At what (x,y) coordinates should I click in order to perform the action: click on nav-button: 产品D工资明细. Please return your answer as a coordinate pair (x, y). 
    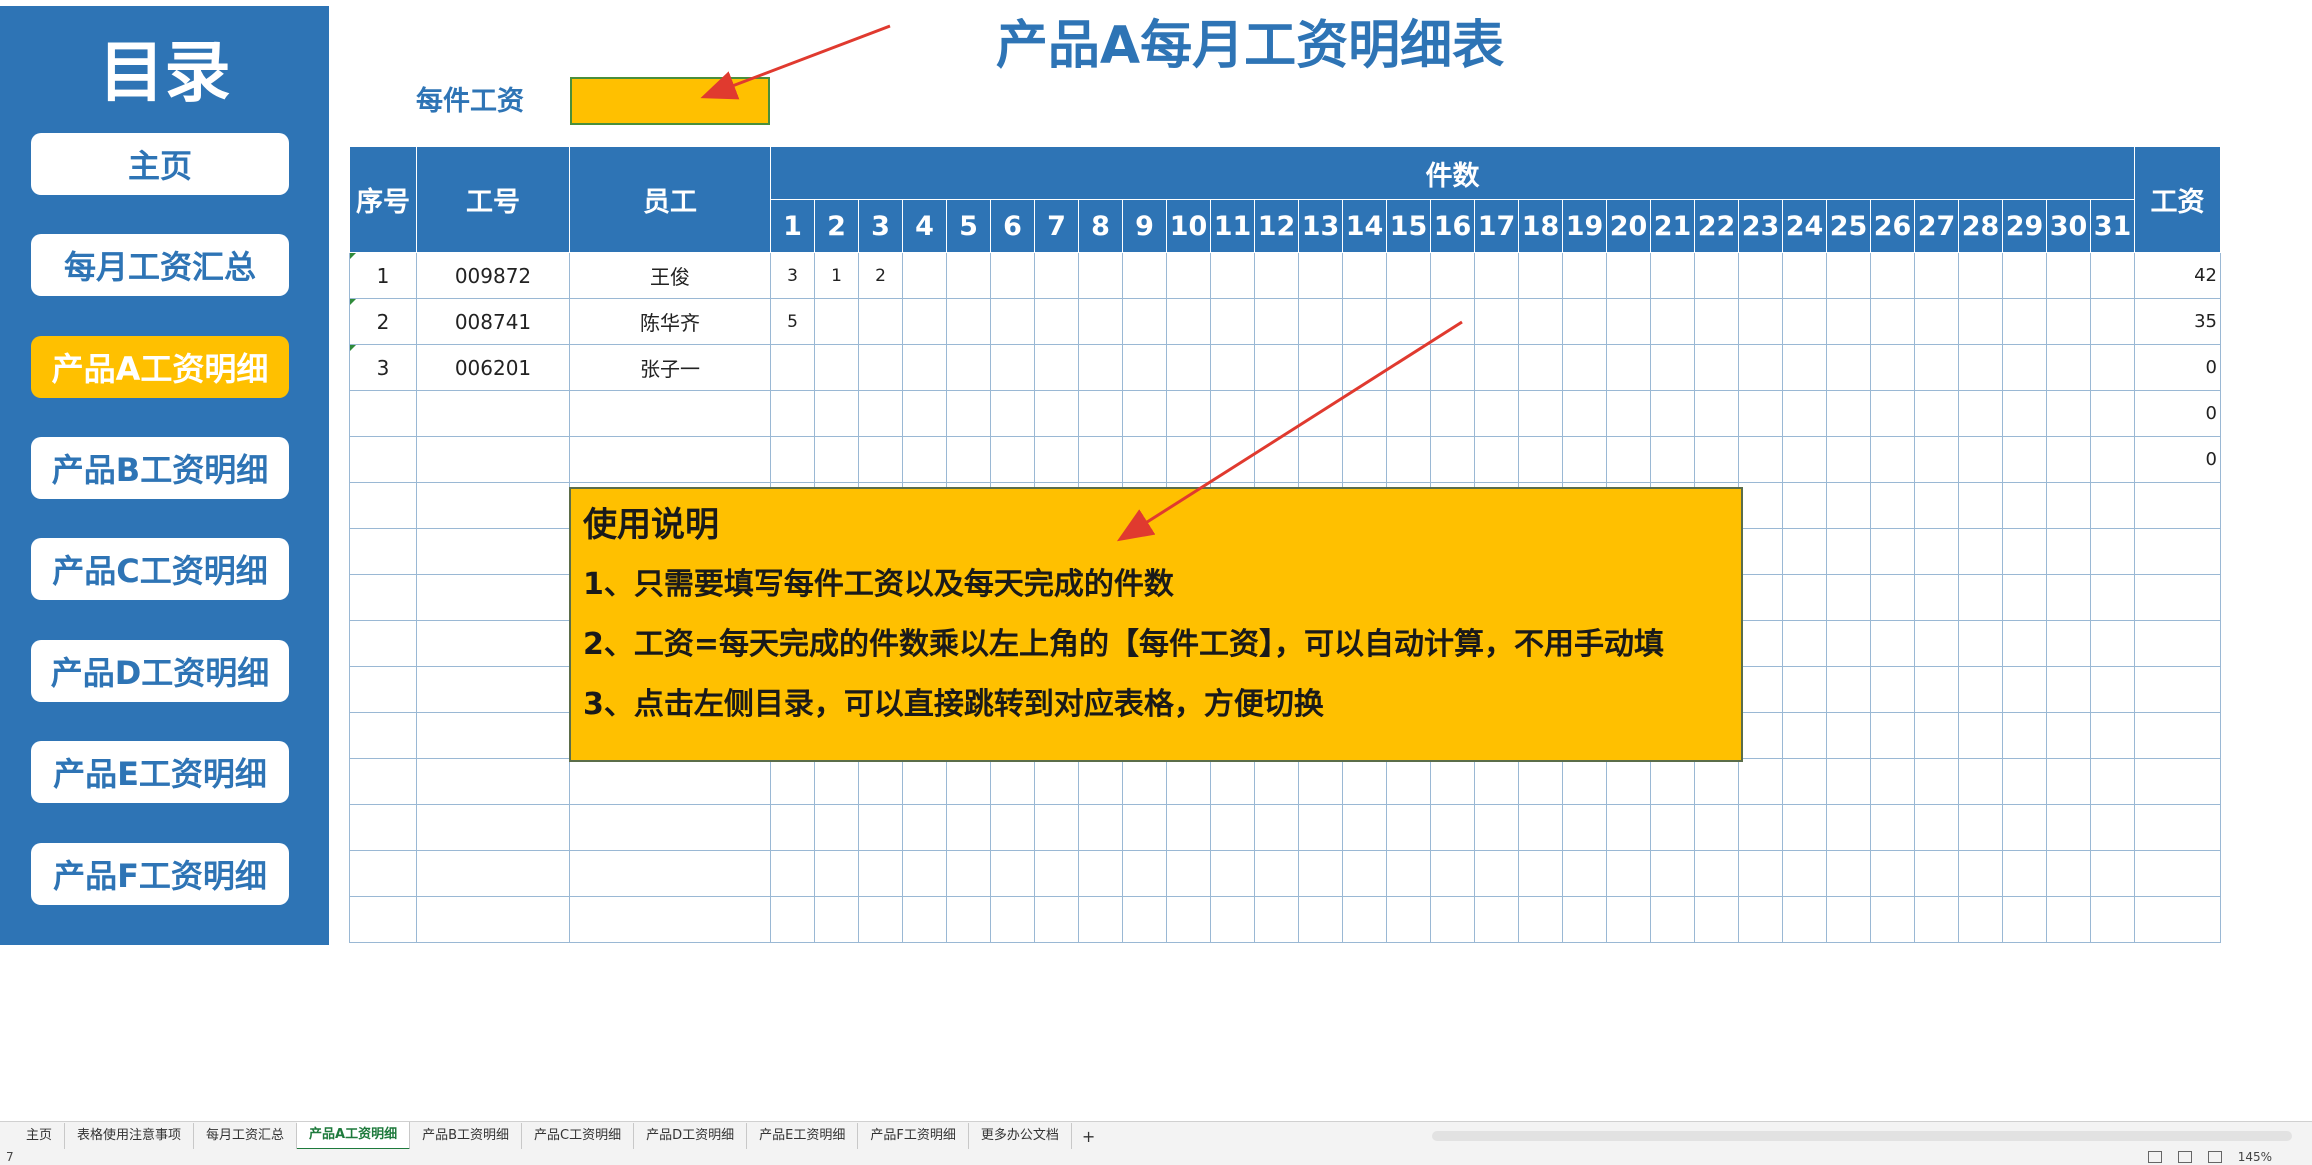
    Looking at the image, I should click on (160, 671).